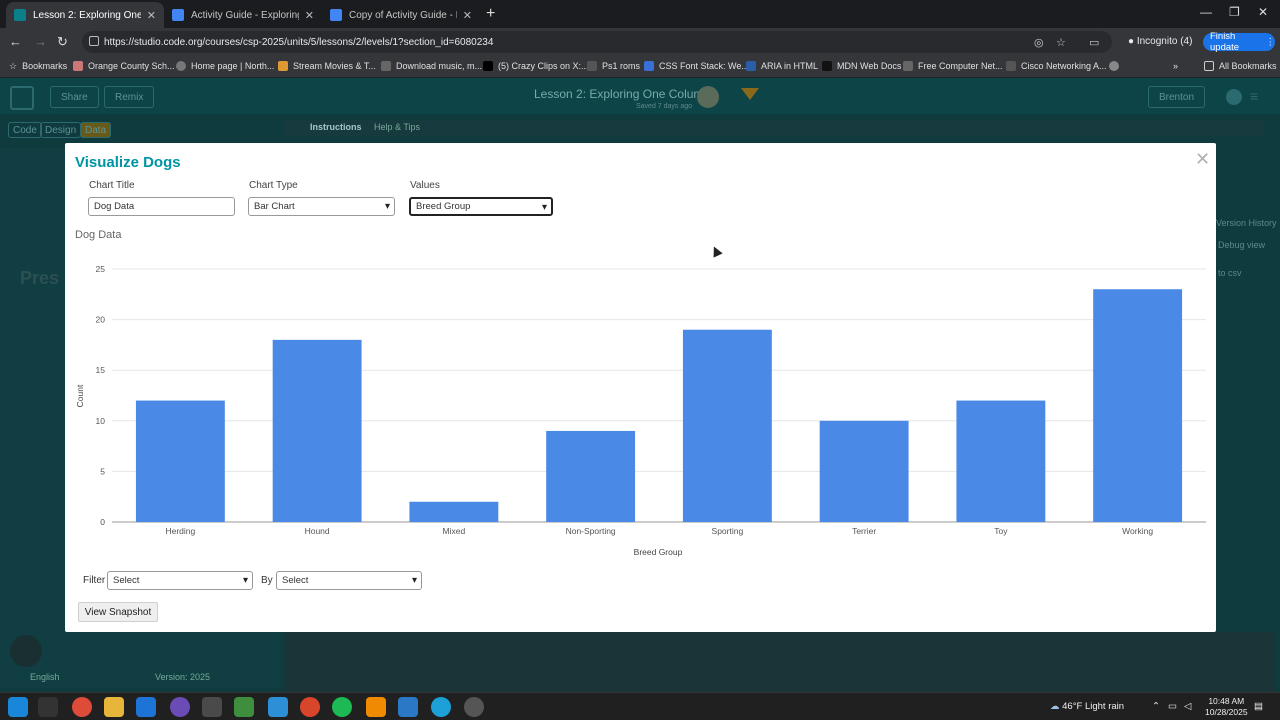 This screenshot has width=1280, height=720. Describe the element at coordinates (342, 707) in the screenshot. I see `spotify-icon` at that location.